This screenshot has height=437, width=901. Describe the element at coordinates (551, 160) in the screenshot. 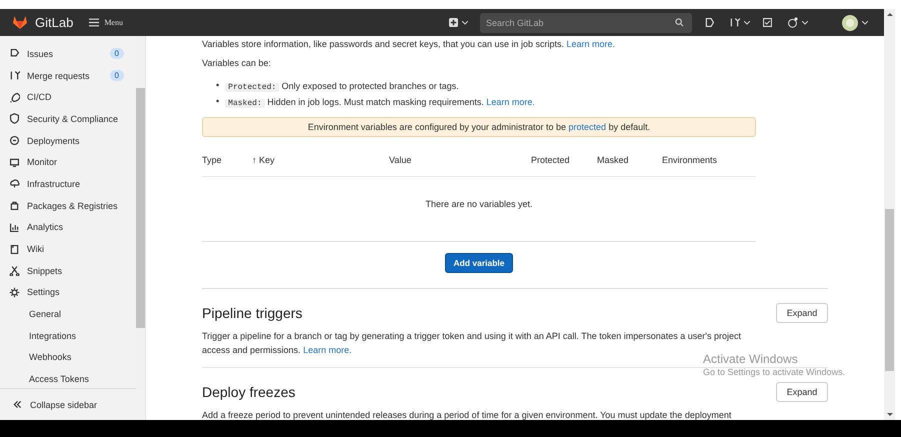

I see `column-header: Protected` at that location.